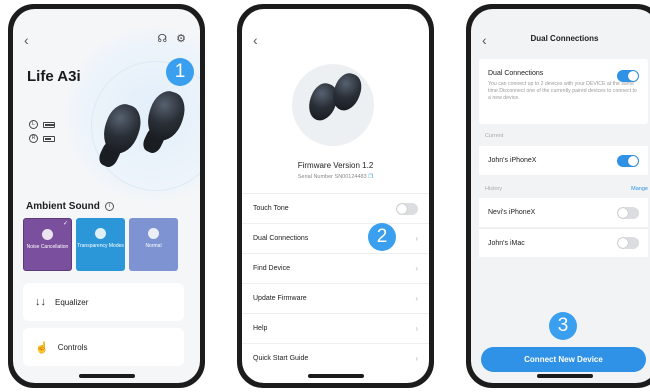 This screenshot has height=392, width=650. I want to click on step-badge-2: 2, so click(382, 237).